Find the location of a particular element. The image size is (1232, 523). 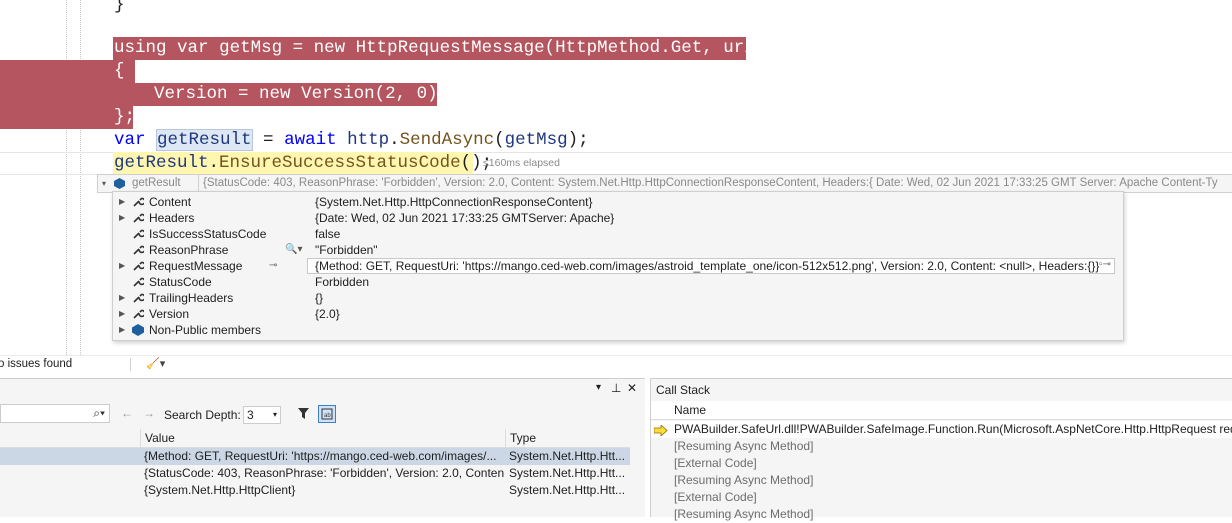

non-public-members-icon is located at coordinates (138, 330).